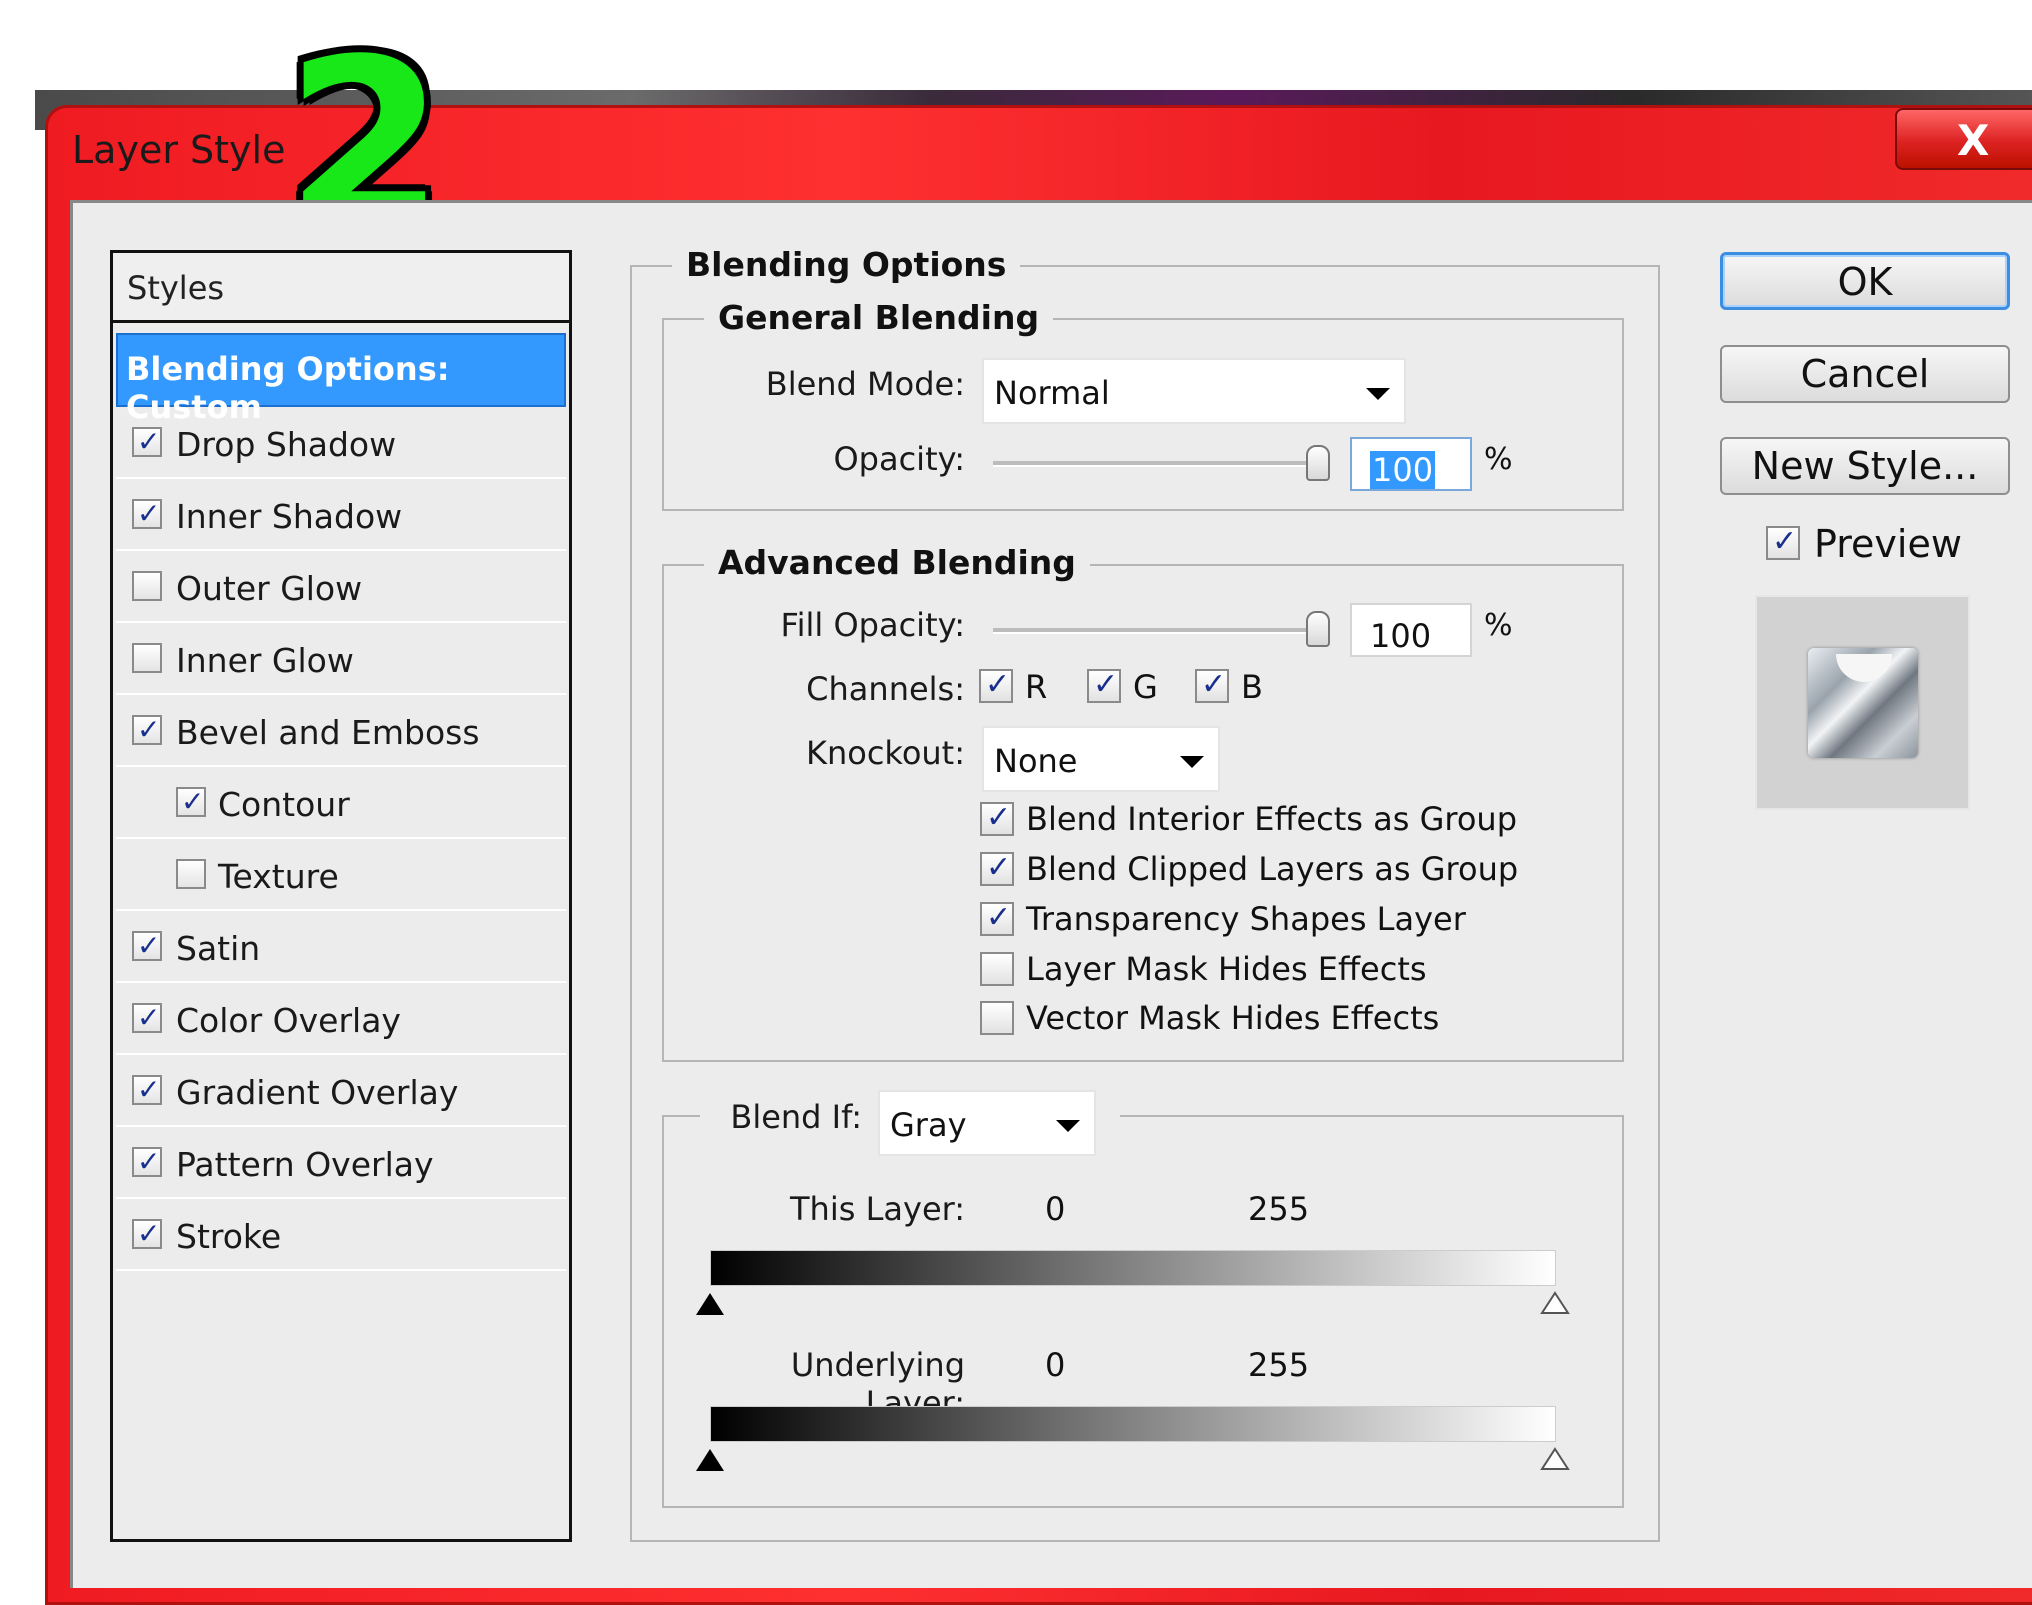 Image resolution: width=2032 pixels, height=1605 pixels. I want to click on color-overlay-checkbox, so click(147, 1017).